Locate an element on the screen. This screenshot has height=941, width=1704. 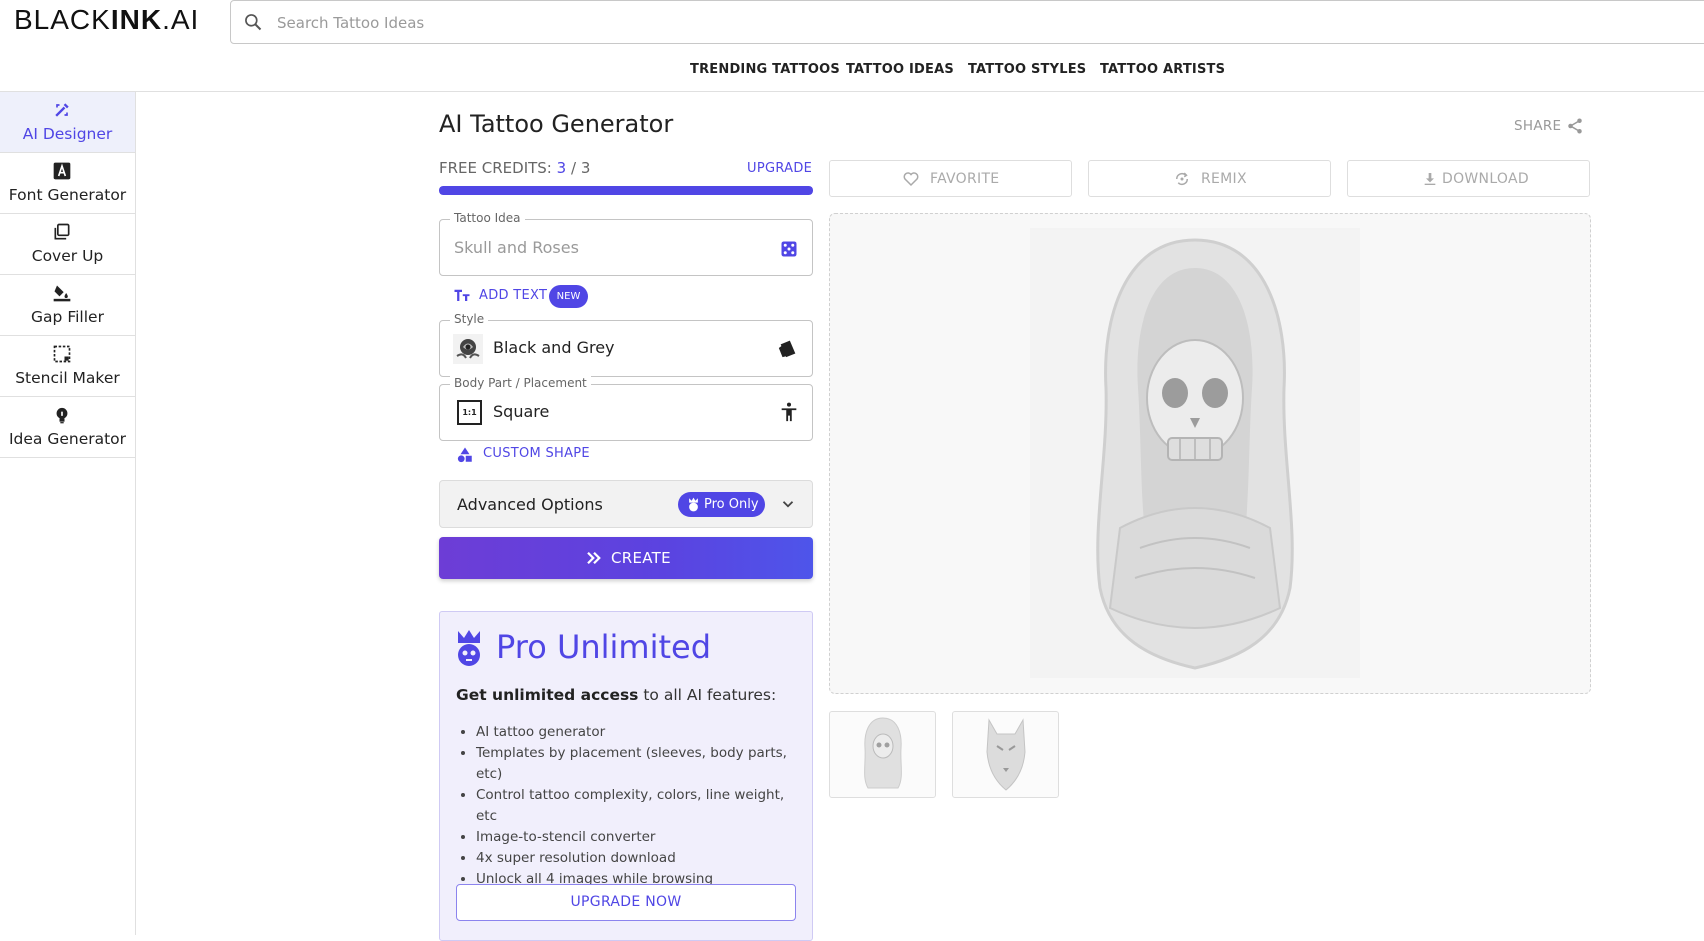
nav-tattoo-artists: TATTOO ARTISTS is located at coordinates (1162, 69).